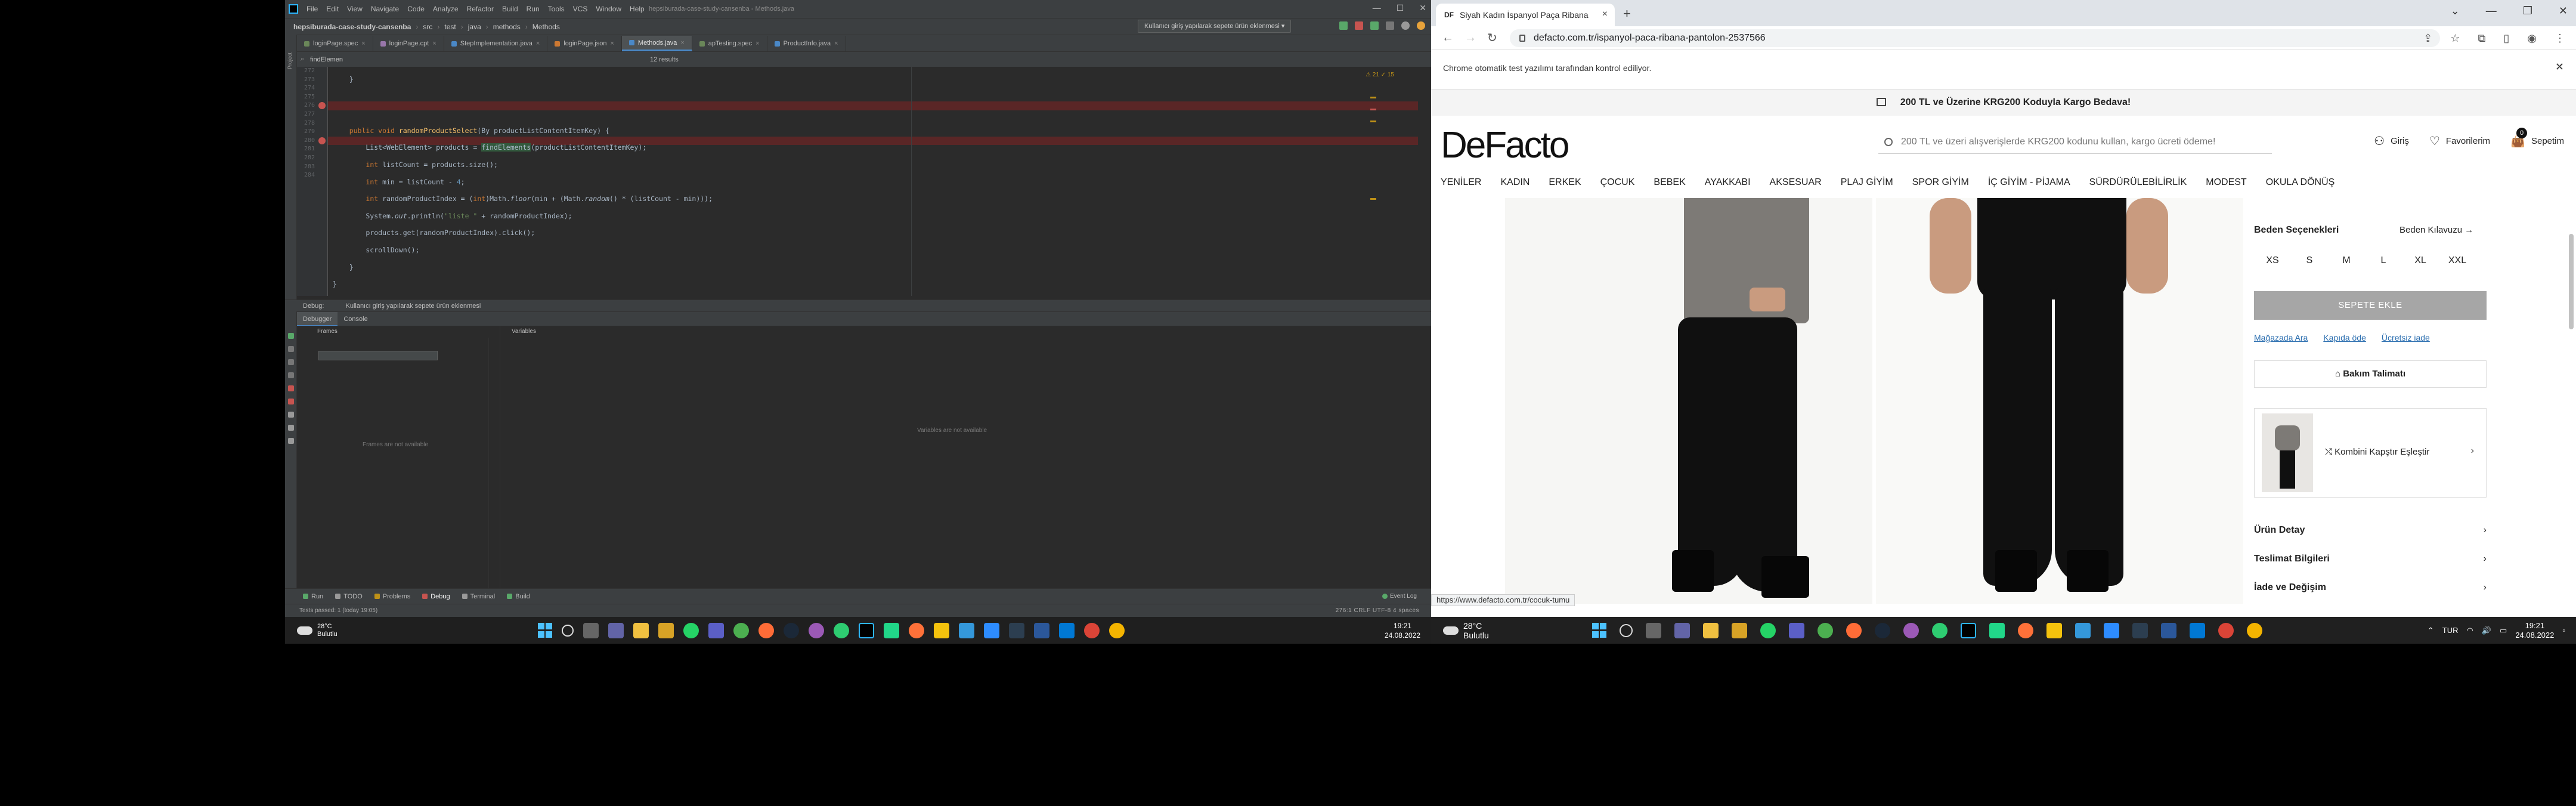 This screenshot has height=806, width=2576. I want to click on forward-icon: →, so click(1470, 38).